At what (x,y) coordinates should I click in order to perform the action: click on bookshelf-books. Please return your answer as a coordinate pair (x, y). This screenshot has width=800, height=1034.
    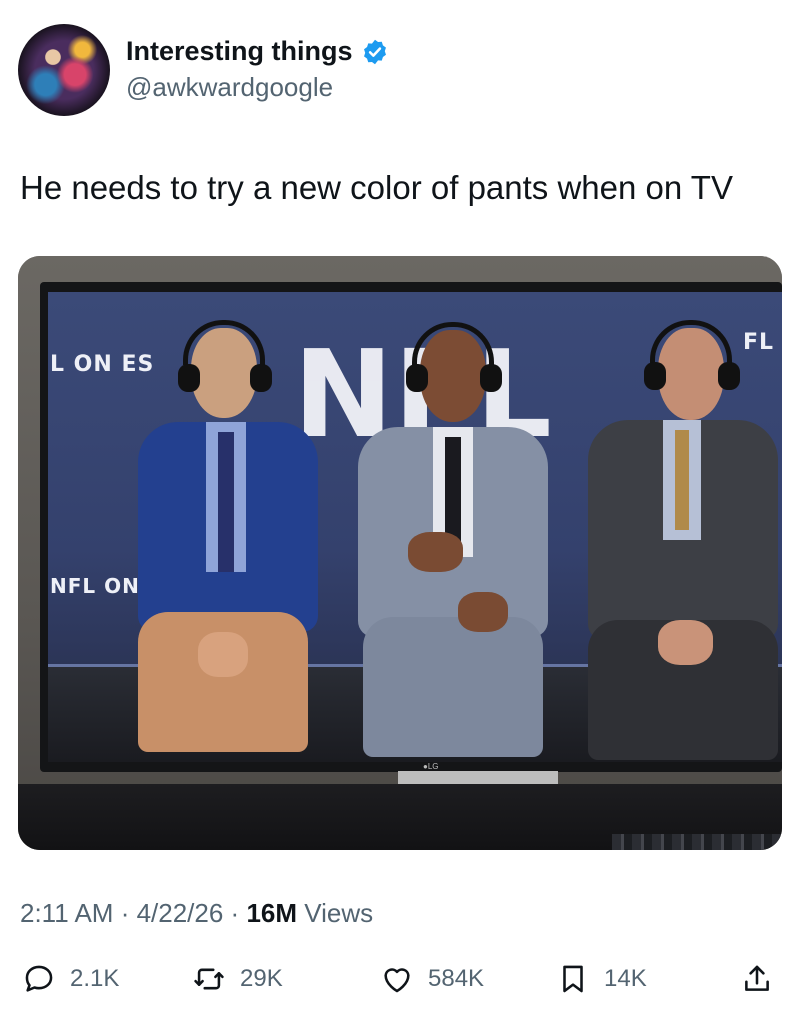
    Looking at the image, I should click on (697, 842).